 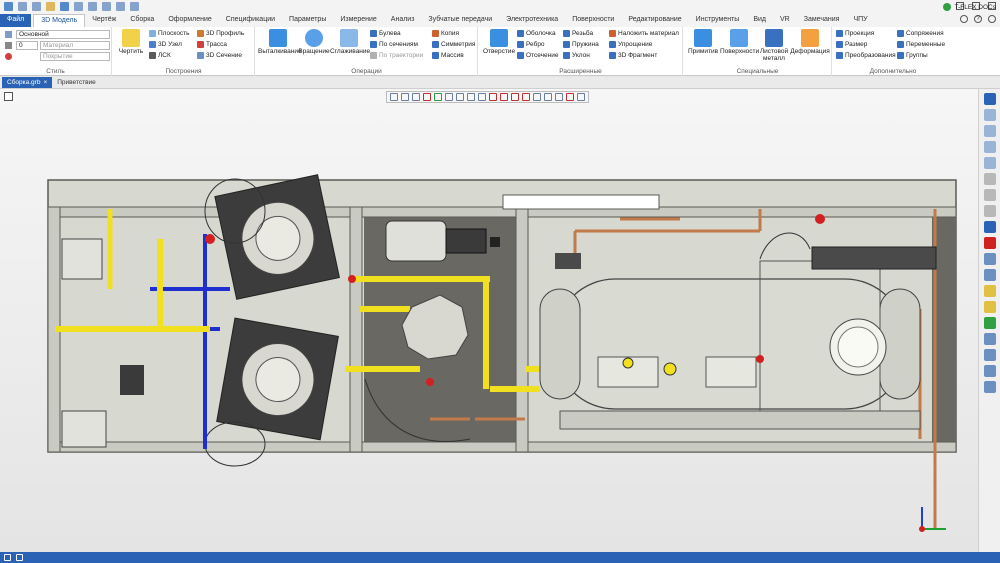 What do you see at coordinates (989, 307) in the screenshot?
I see `lighting-icon` at bounding box center [989, 307].